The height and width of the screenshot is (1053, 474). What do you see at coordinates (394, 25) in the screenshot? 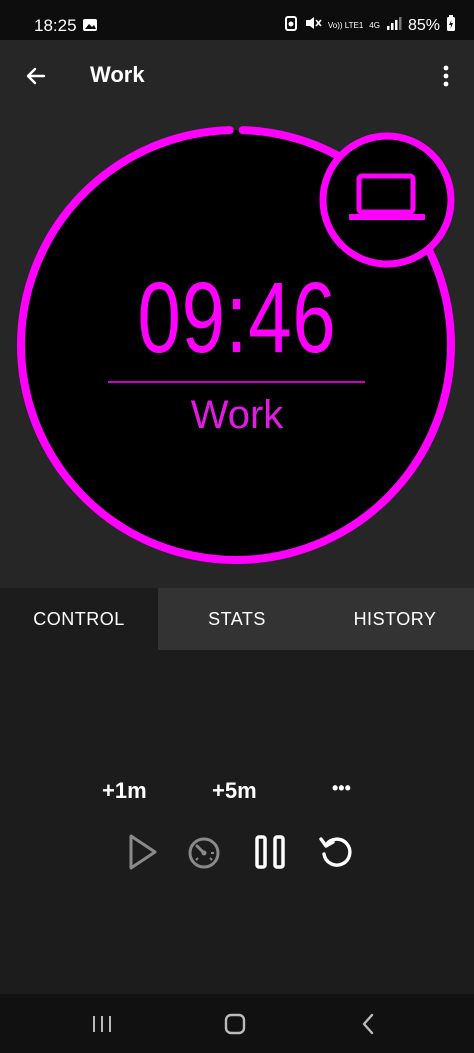
I see `signal-icon` at bounding box center [394, 25].